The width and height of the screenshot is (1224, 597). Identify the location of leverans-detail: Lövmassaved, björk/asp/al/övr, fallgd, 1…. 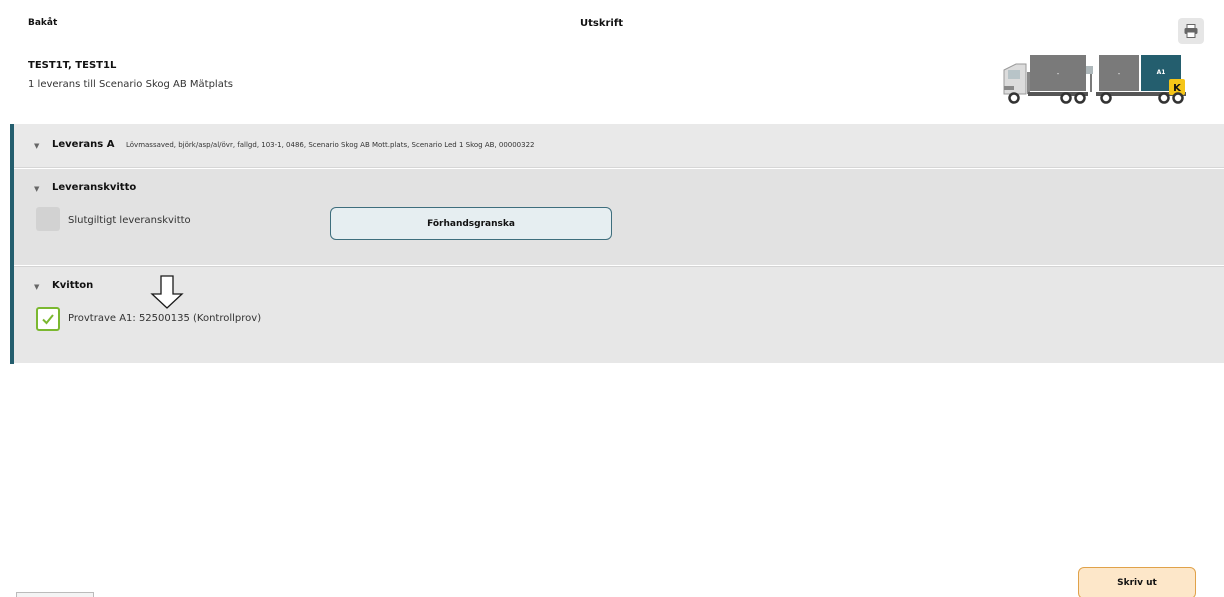
(330, 145).